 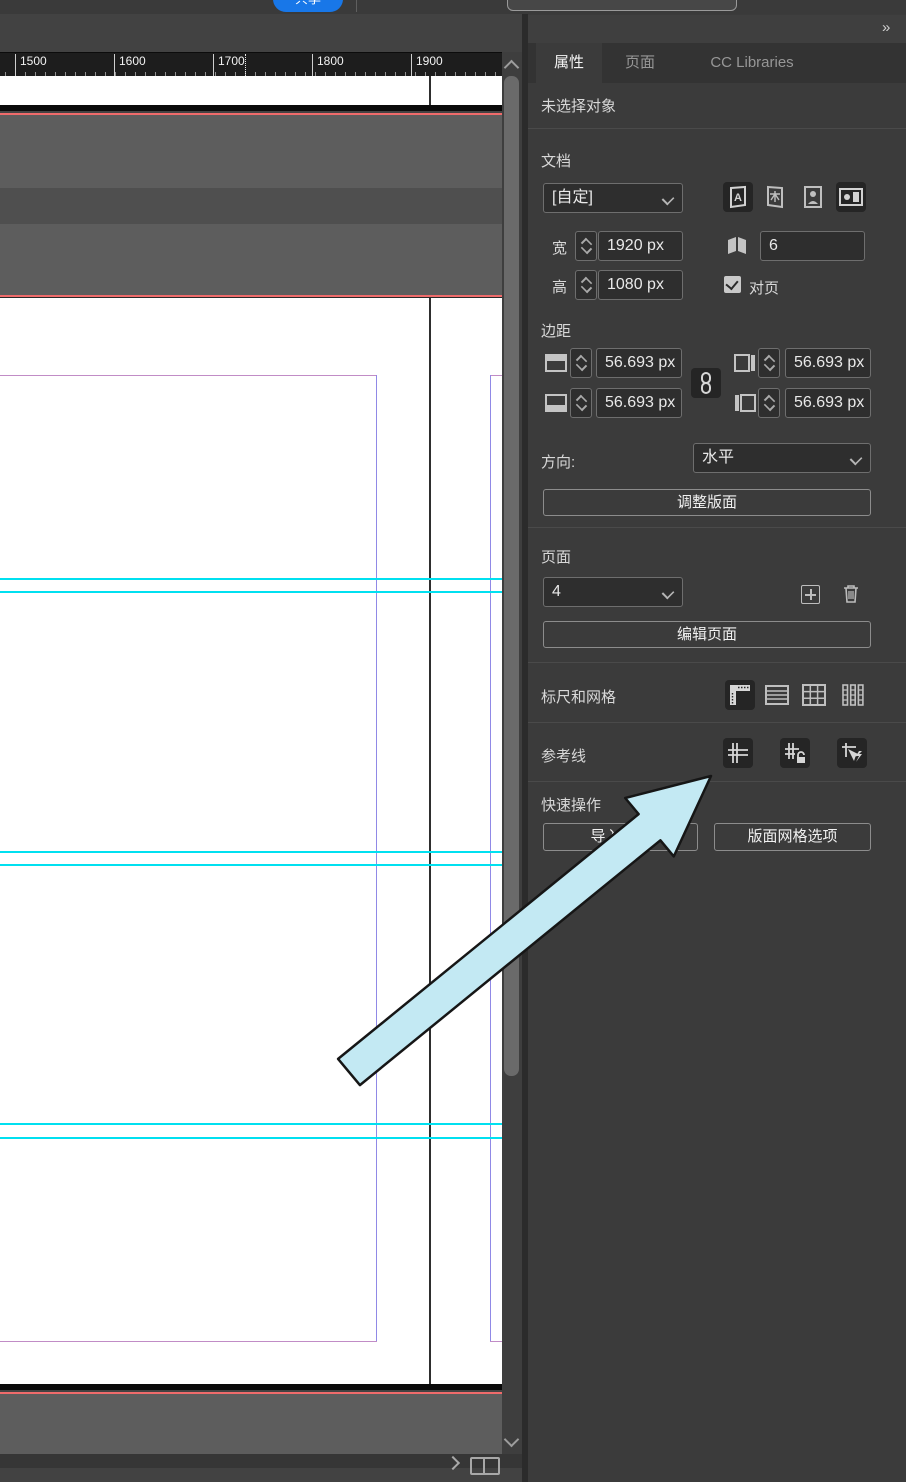 I want to click on height-stepper, so click(x=586, y=285).